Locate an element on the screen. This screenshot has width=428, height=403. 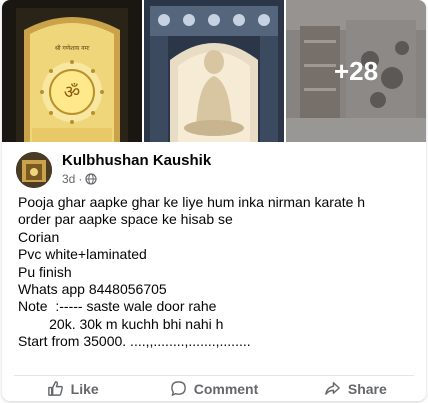
mandir-deity-photo is located at coordinates (214, 71).